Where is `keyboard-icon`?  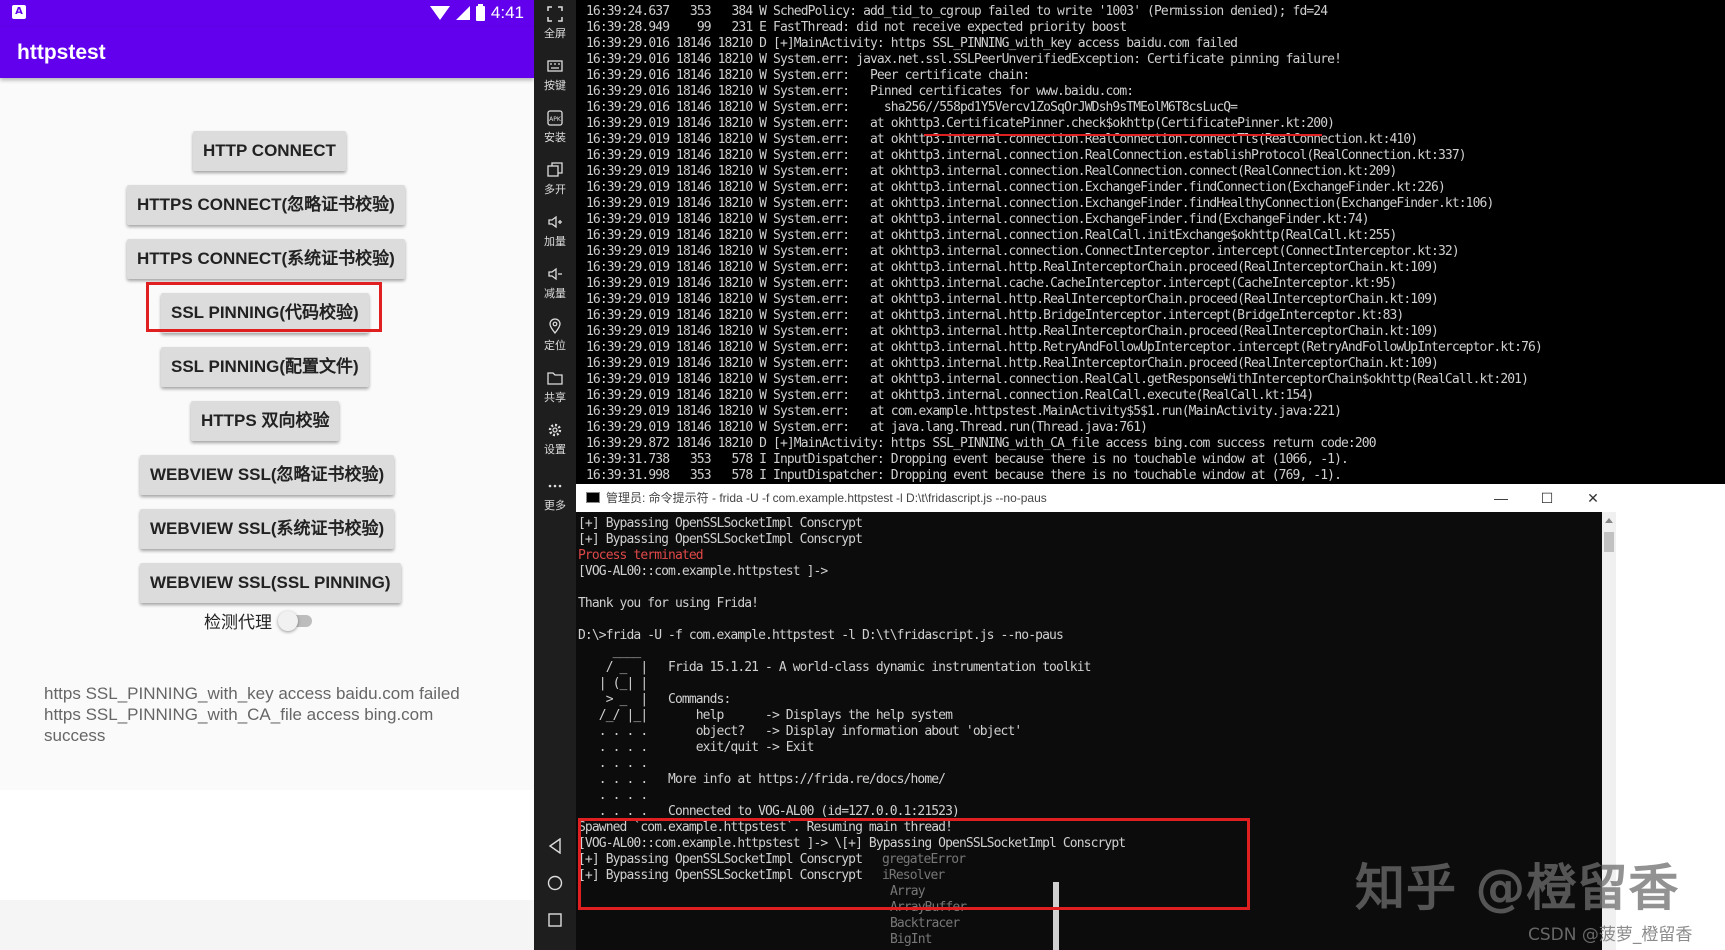 keyboard-icon is located at coordinates (555, 66).